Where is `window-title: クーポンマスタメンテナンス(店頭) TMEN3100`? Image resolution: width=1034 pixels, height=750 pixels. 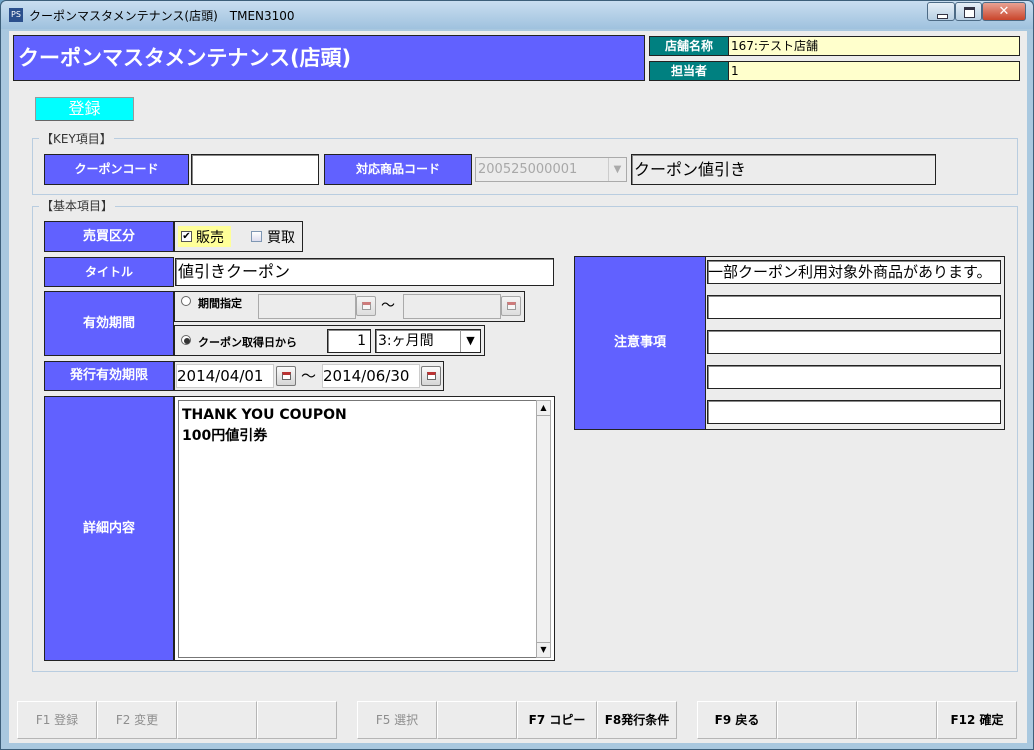 window-title: クーポンマスタメンテナンス(店頭) TMEN3100 is located at coordinates (162, 16).